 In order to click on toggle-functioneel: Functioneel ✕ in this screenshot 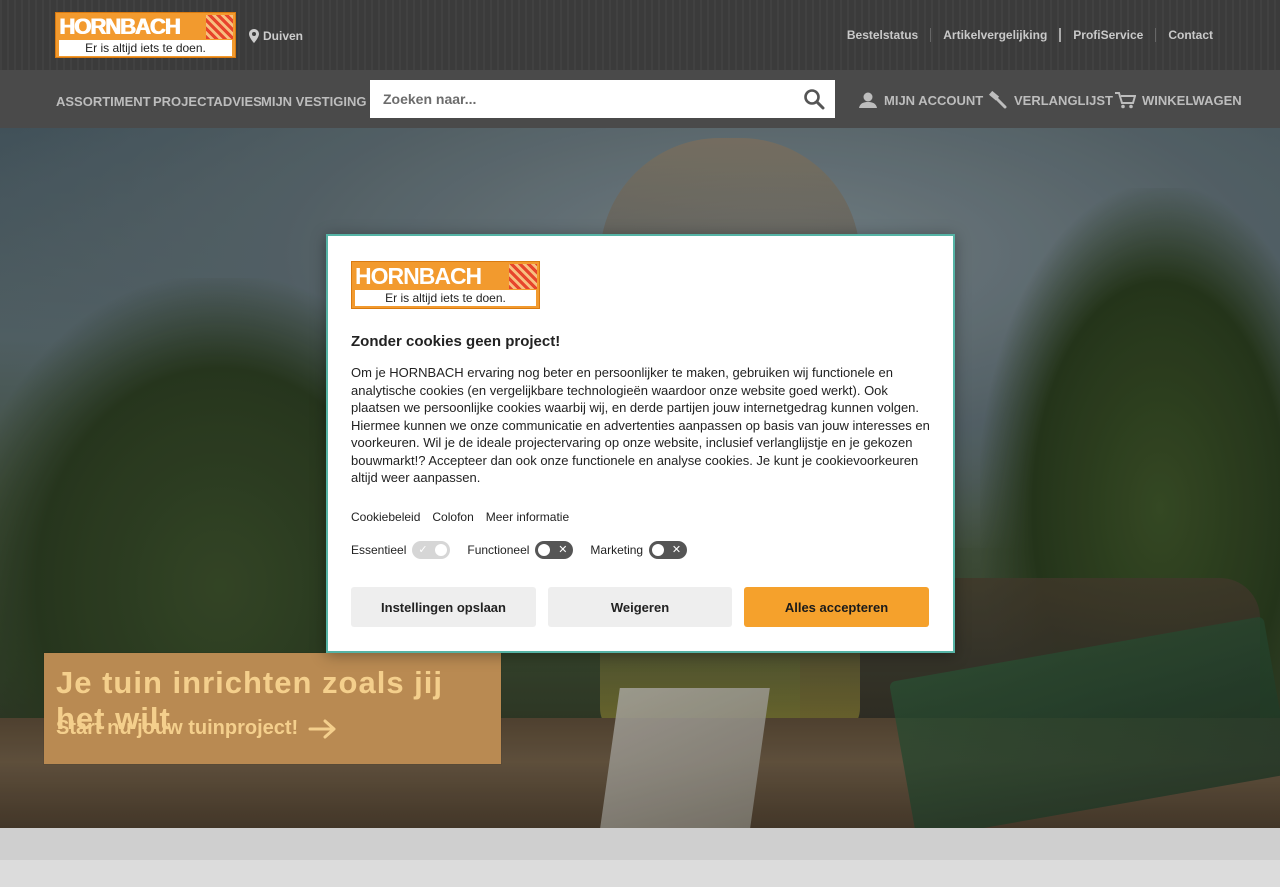, I will do `click(520, 550)`.